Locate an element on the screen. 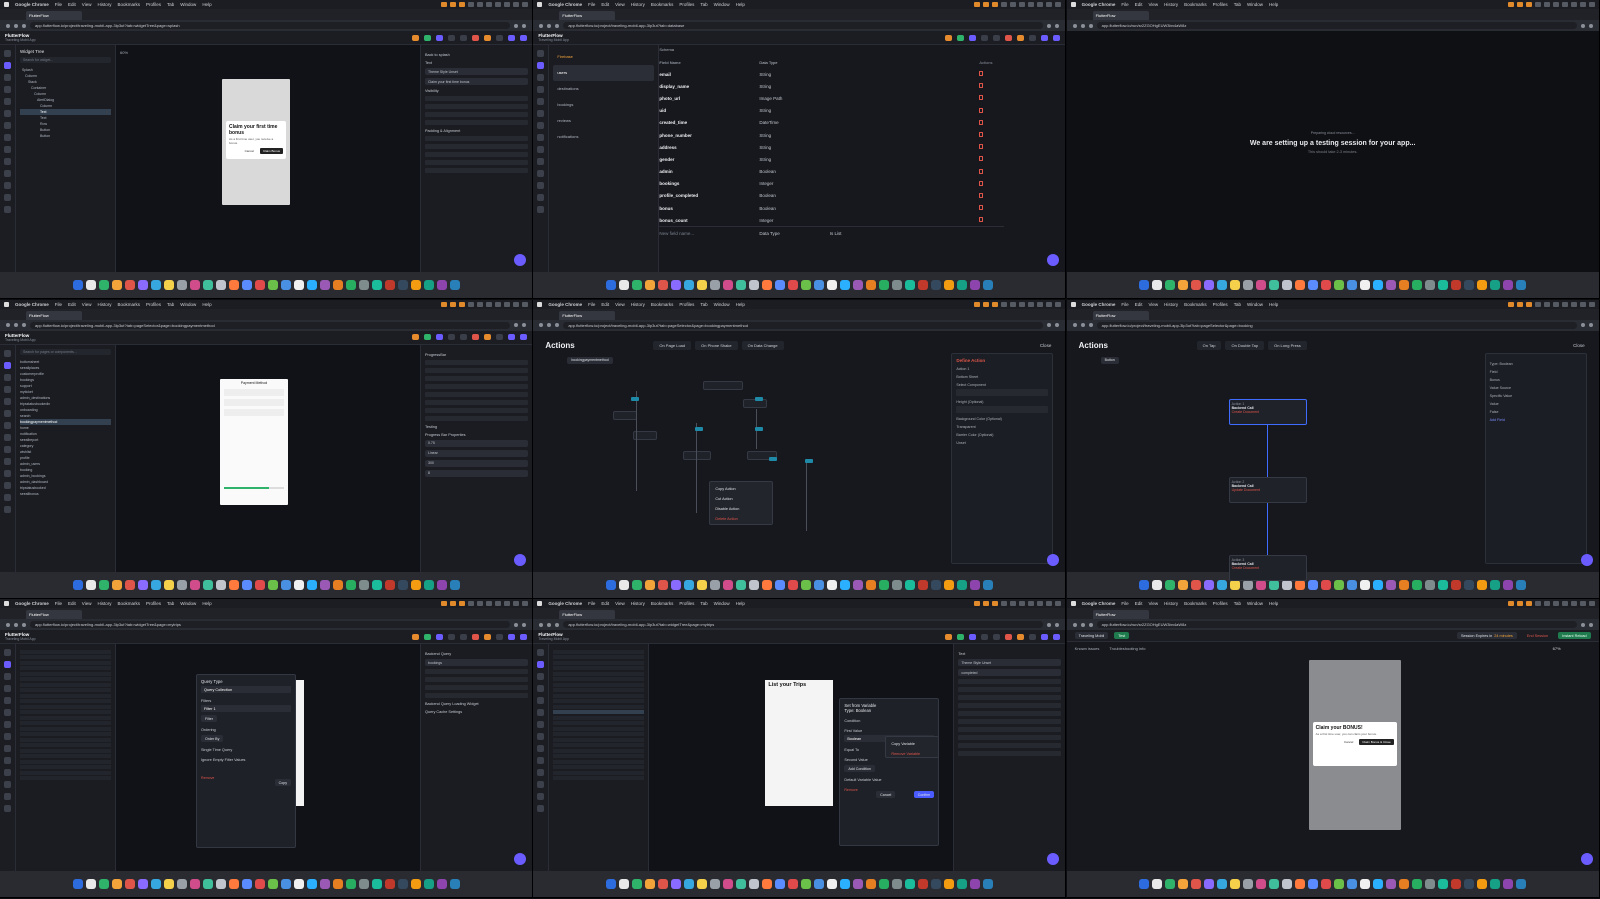  remove-query-button: Remove is located at coordinates (207, 781).